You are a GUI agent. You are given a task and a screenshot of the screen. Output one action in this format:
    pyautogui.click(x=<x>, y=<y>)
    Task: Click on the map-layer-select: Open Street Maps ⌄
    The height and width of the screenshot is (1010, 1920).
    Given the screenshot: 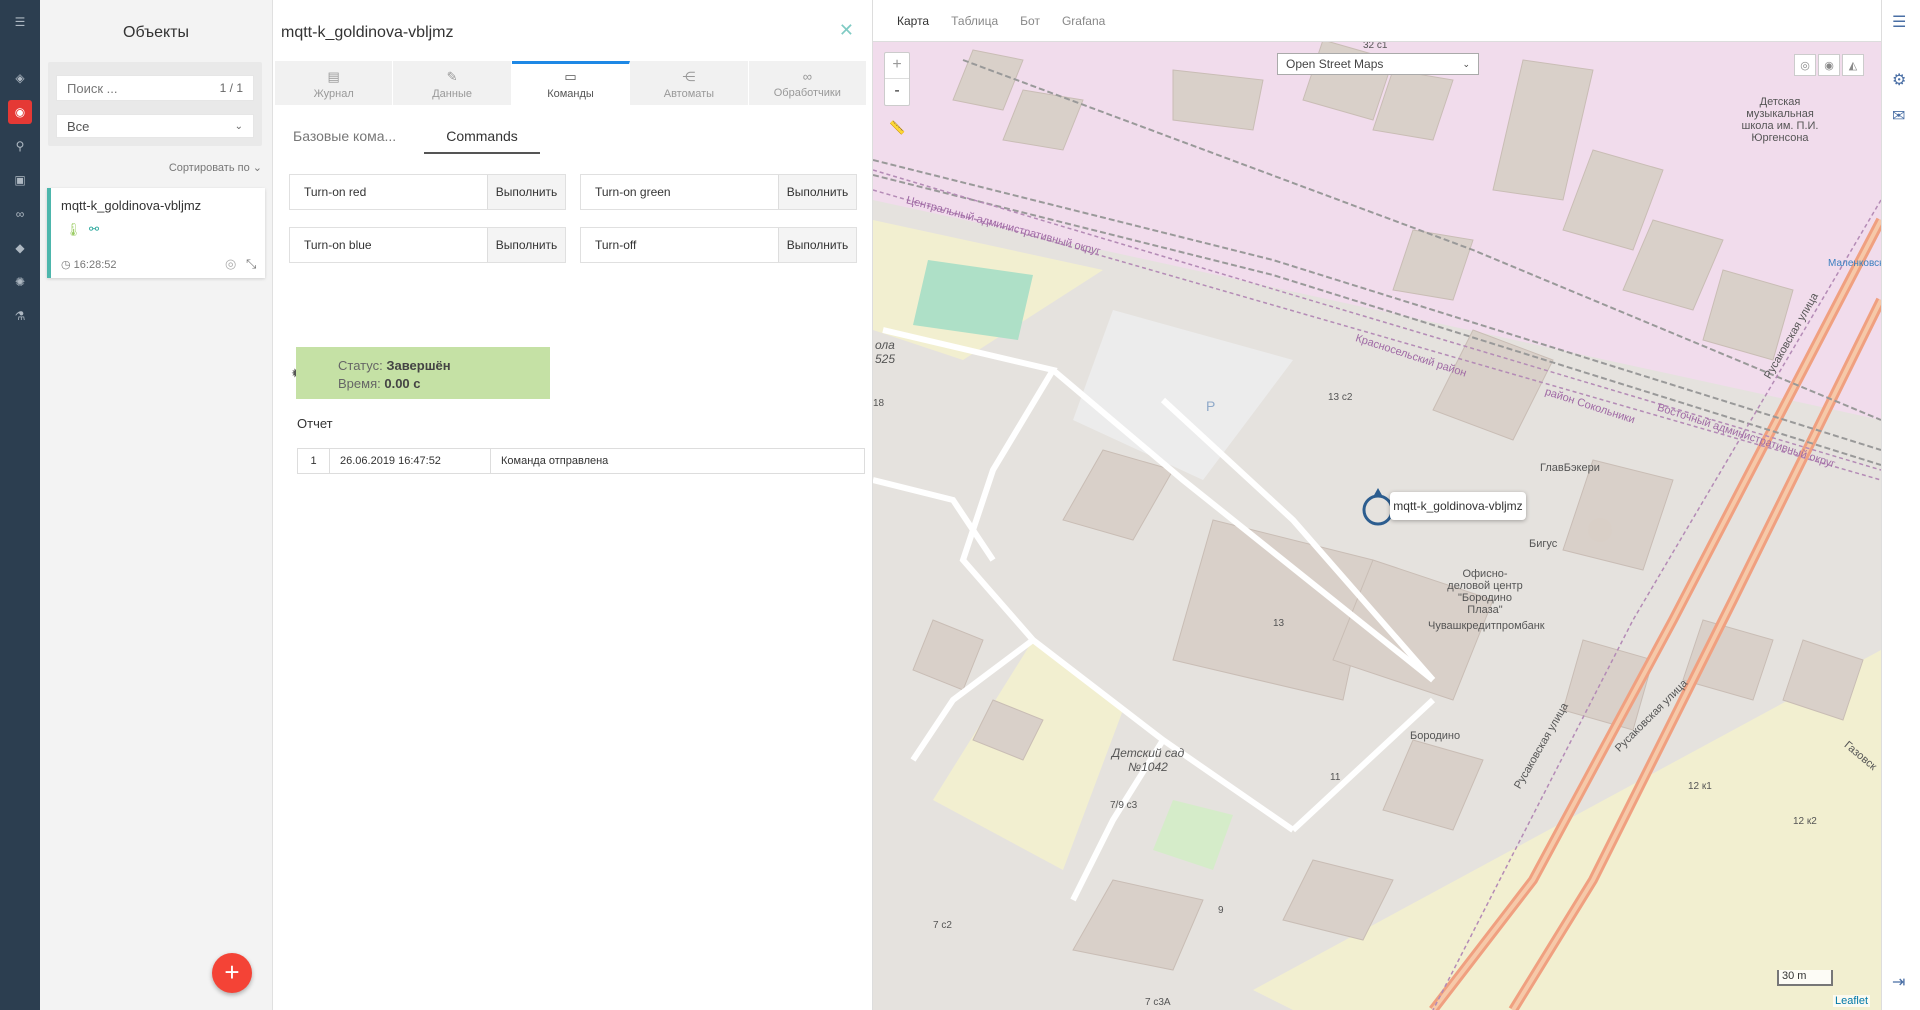 What is the action you would take?
    pyautogui.click(x=1378, y=64)
    